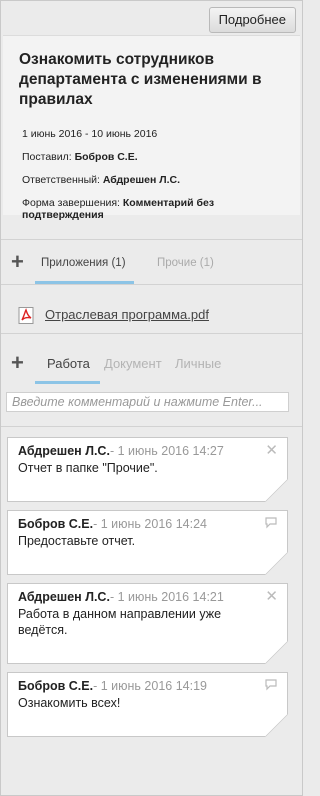 This screenshot has width=320, height=796. Describe the element at coordinates (170, 451) in the screenshot. I see `comment-date: 1 июнь 2016 14:27` at that location.